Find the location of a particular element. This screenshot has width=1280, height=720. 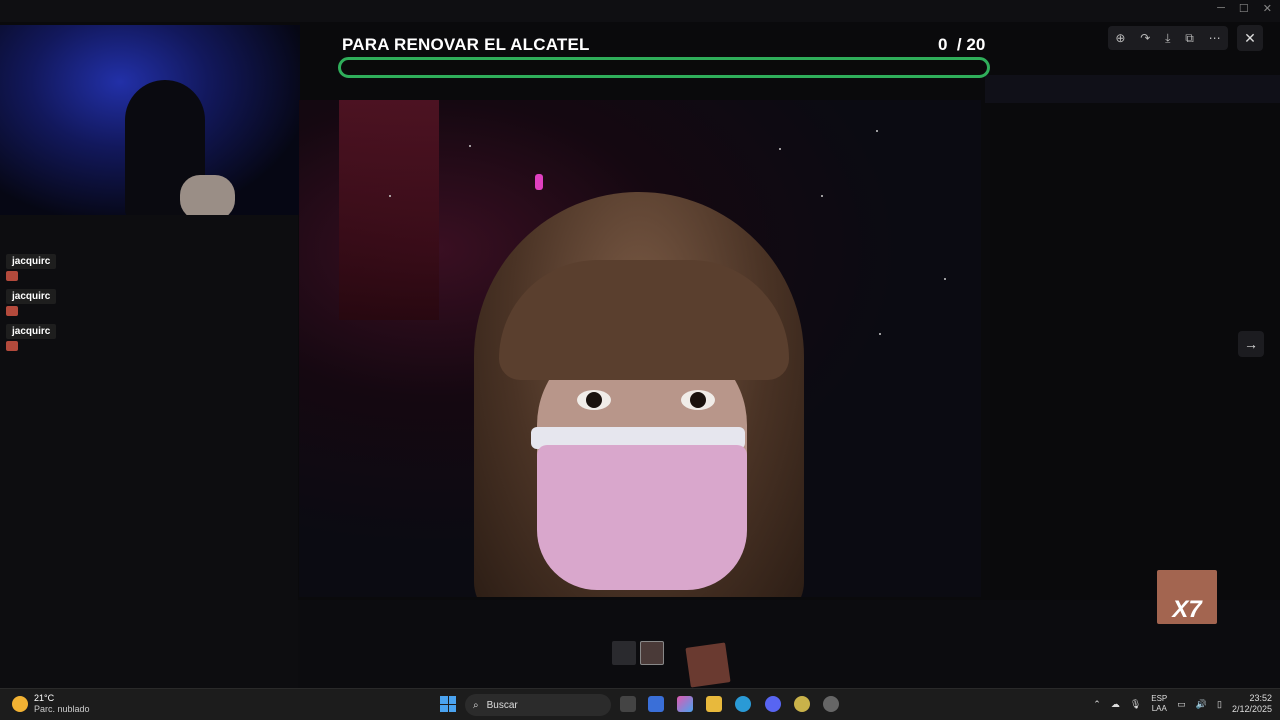

taskbar-search: ⌕ Buscar is located at coordinates (538, 705).